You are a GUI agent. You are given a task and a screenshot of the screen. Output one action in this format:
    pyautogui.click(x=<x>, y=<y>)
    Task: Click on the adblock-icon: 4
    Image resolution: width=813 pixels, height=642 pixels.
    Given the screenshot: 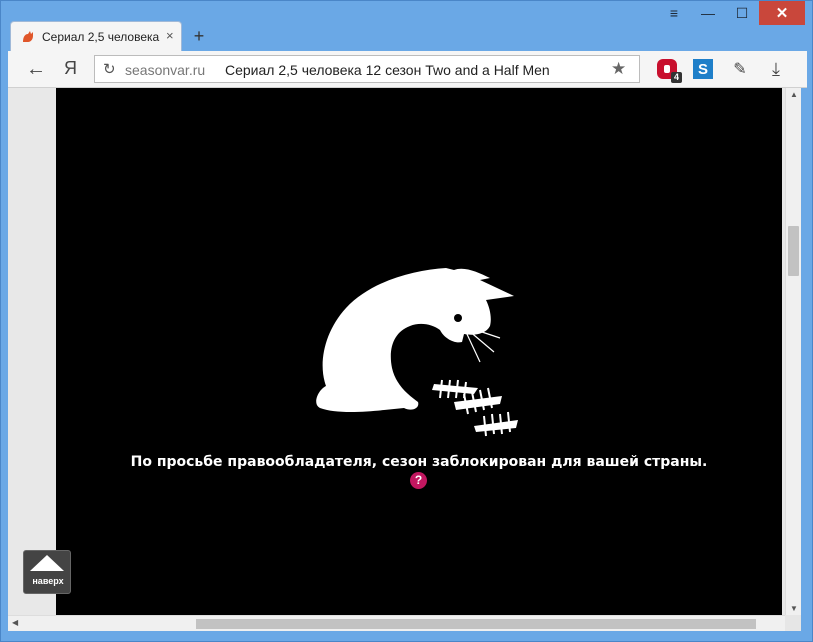 What is the action you would take?
    pyautogui.click(x=669, y=71)
    